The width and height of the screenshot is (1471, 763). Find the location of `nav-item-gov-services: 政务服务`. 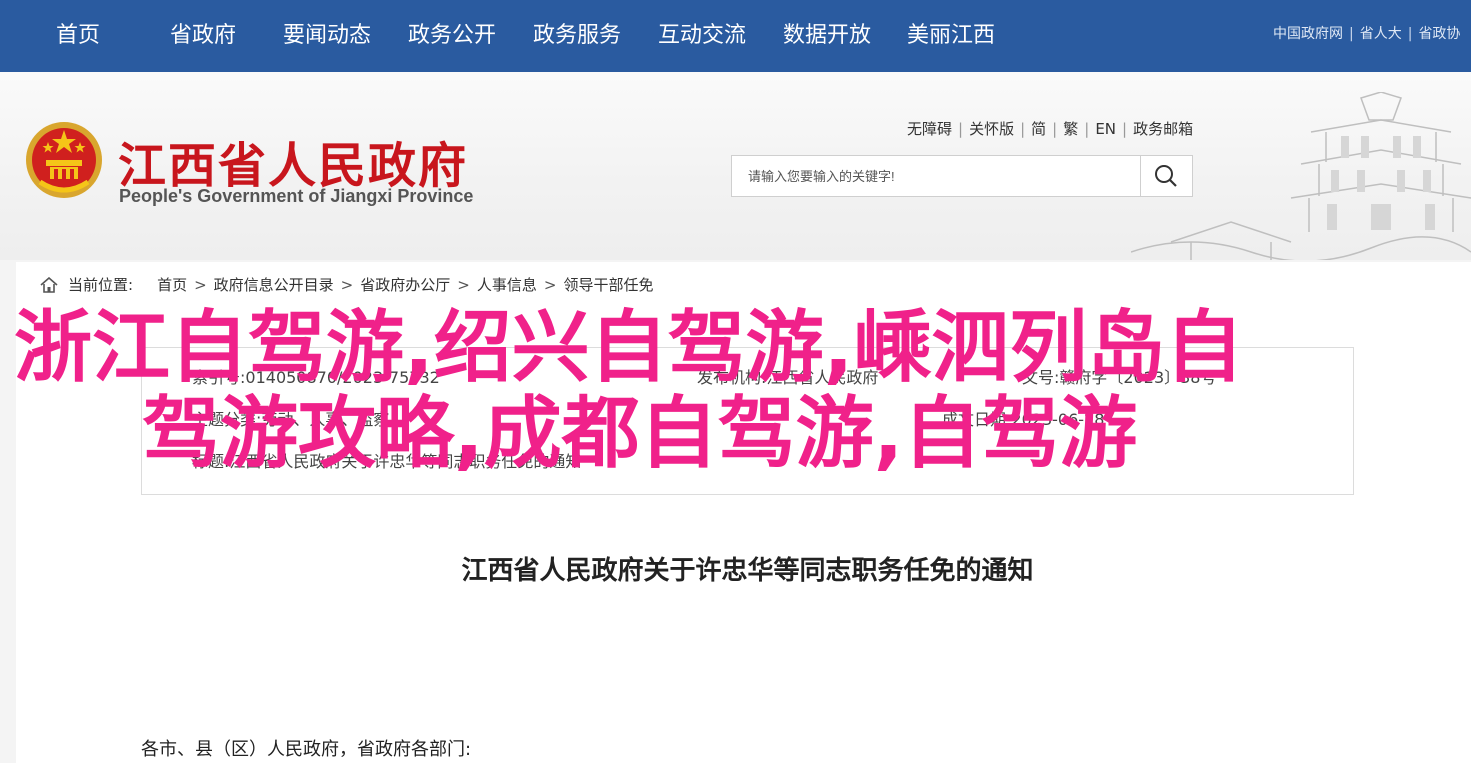

nav-item-gov-services: 政务服务 is located at coordinates (577, 36).